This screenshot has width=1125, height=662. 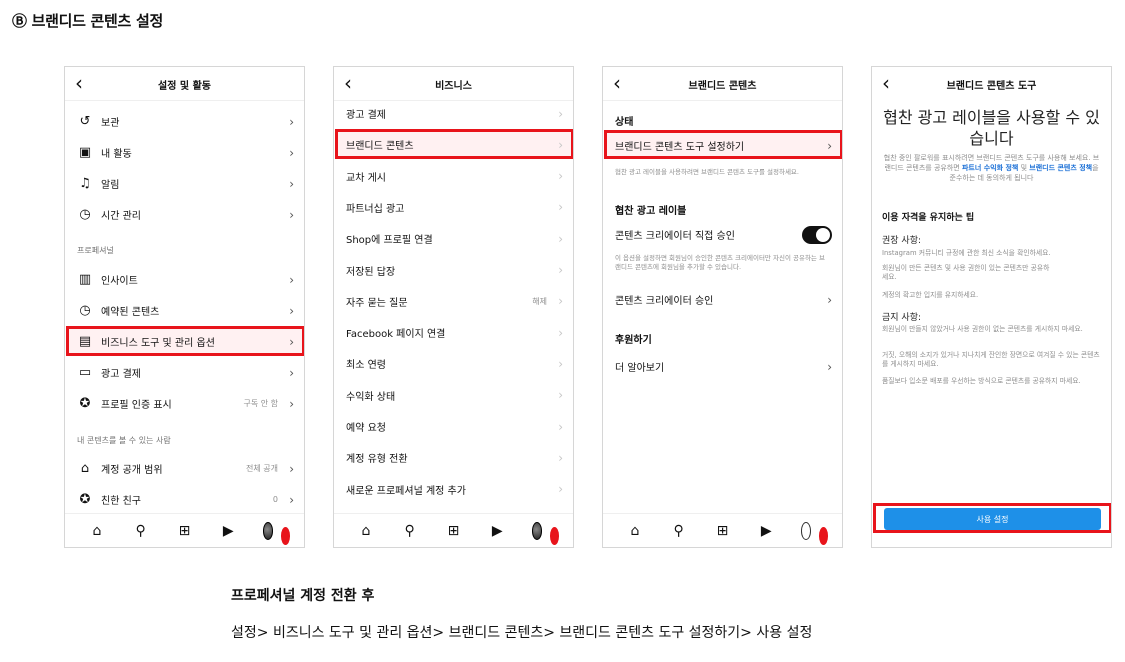 I want to click on direct-approval-label: 콘텐츠 크리에이터 직접 승인, so click(x=675, y=236).